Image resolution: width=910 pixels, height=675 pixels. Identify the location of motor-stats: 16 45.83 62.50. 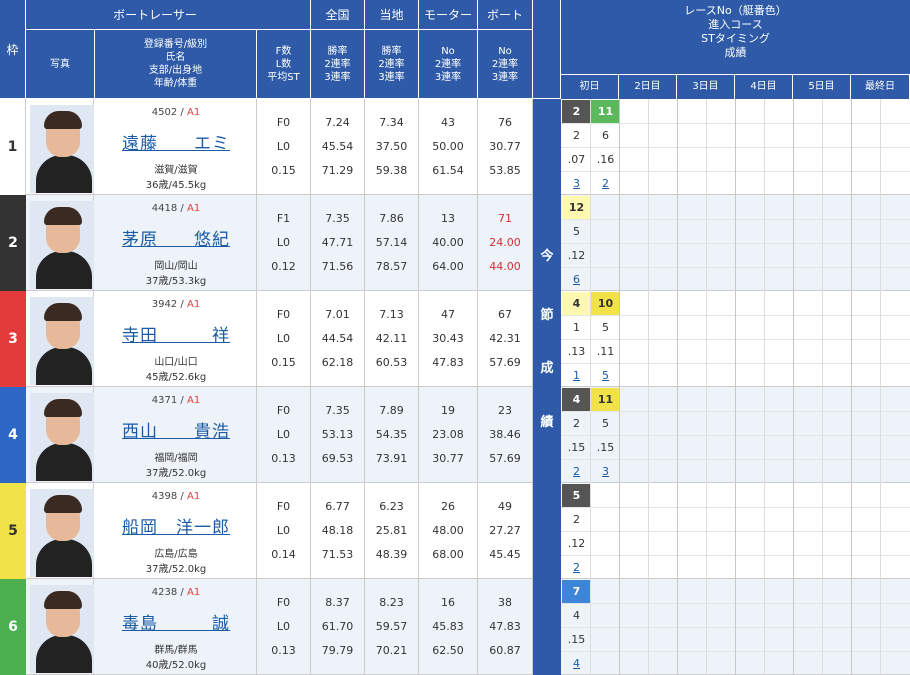
(448, 627).